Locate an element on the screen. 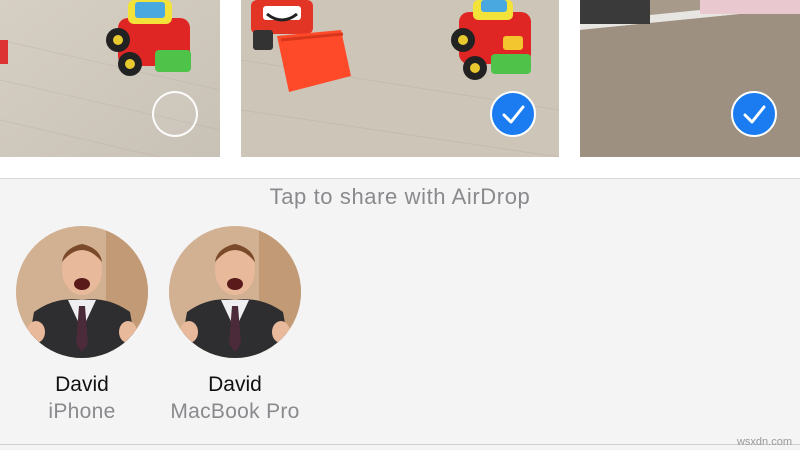 This screenshot has width=800, height=450. device-type-label: iPhone is located at coordinates (82, 411).